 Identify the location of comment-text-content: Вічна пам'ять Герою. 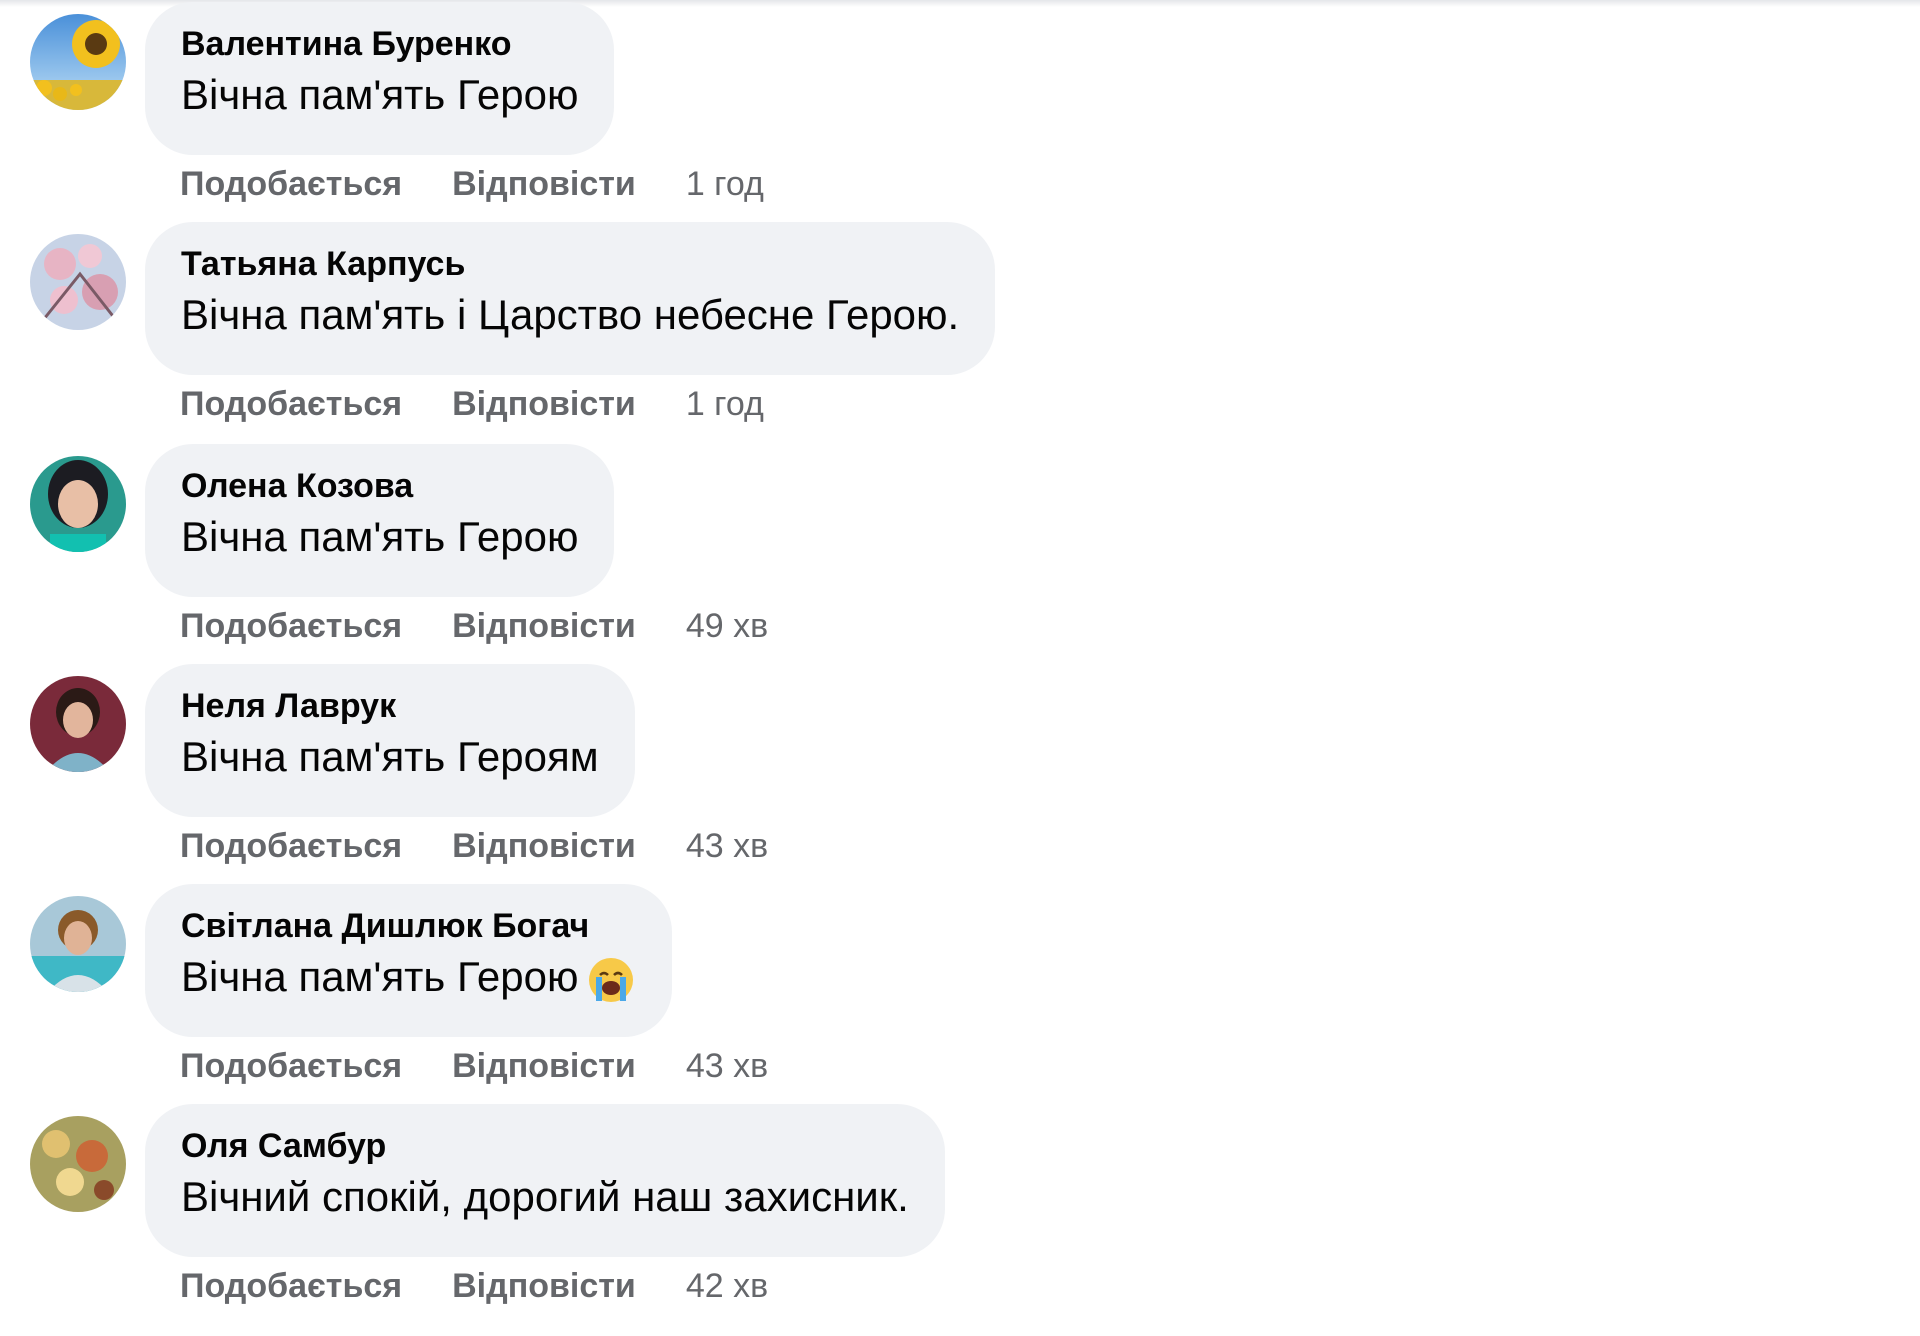
(380, 976).